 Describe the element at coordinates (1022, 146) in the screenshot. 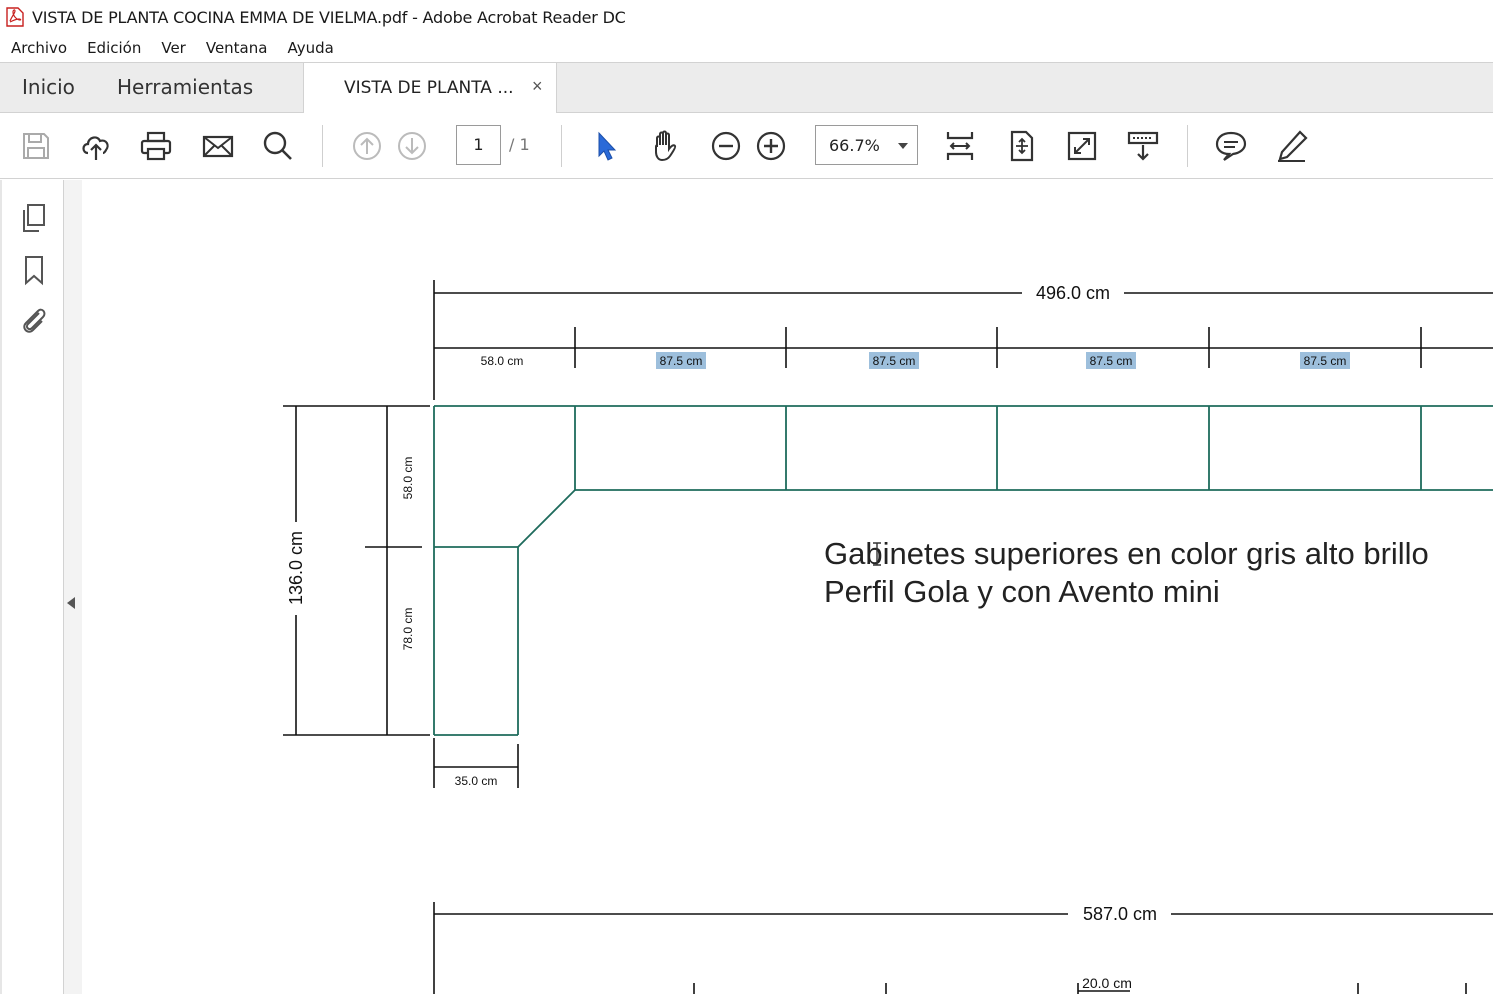

I see `fit-page-icon` at that location.